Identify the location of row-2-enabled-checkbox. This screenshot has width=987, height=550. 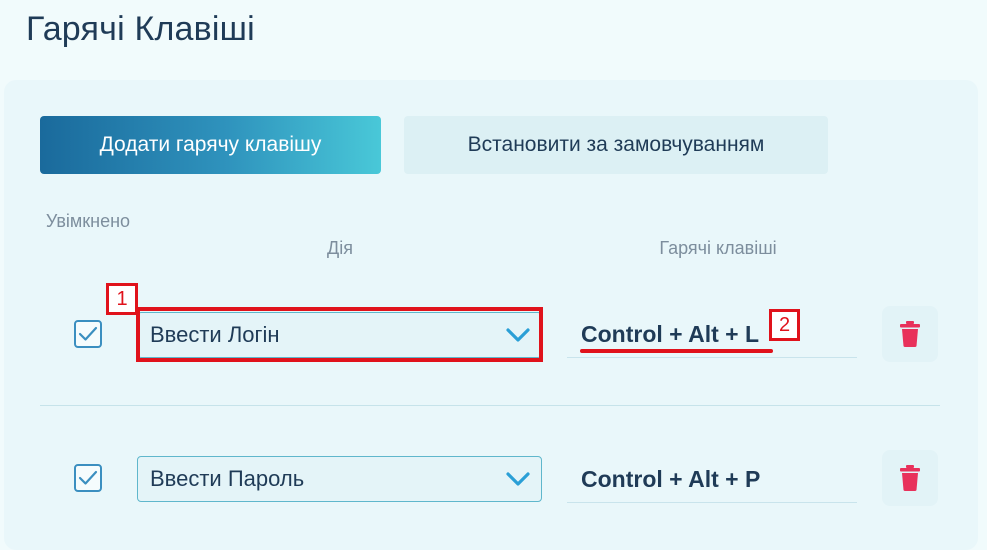
(88, 478).